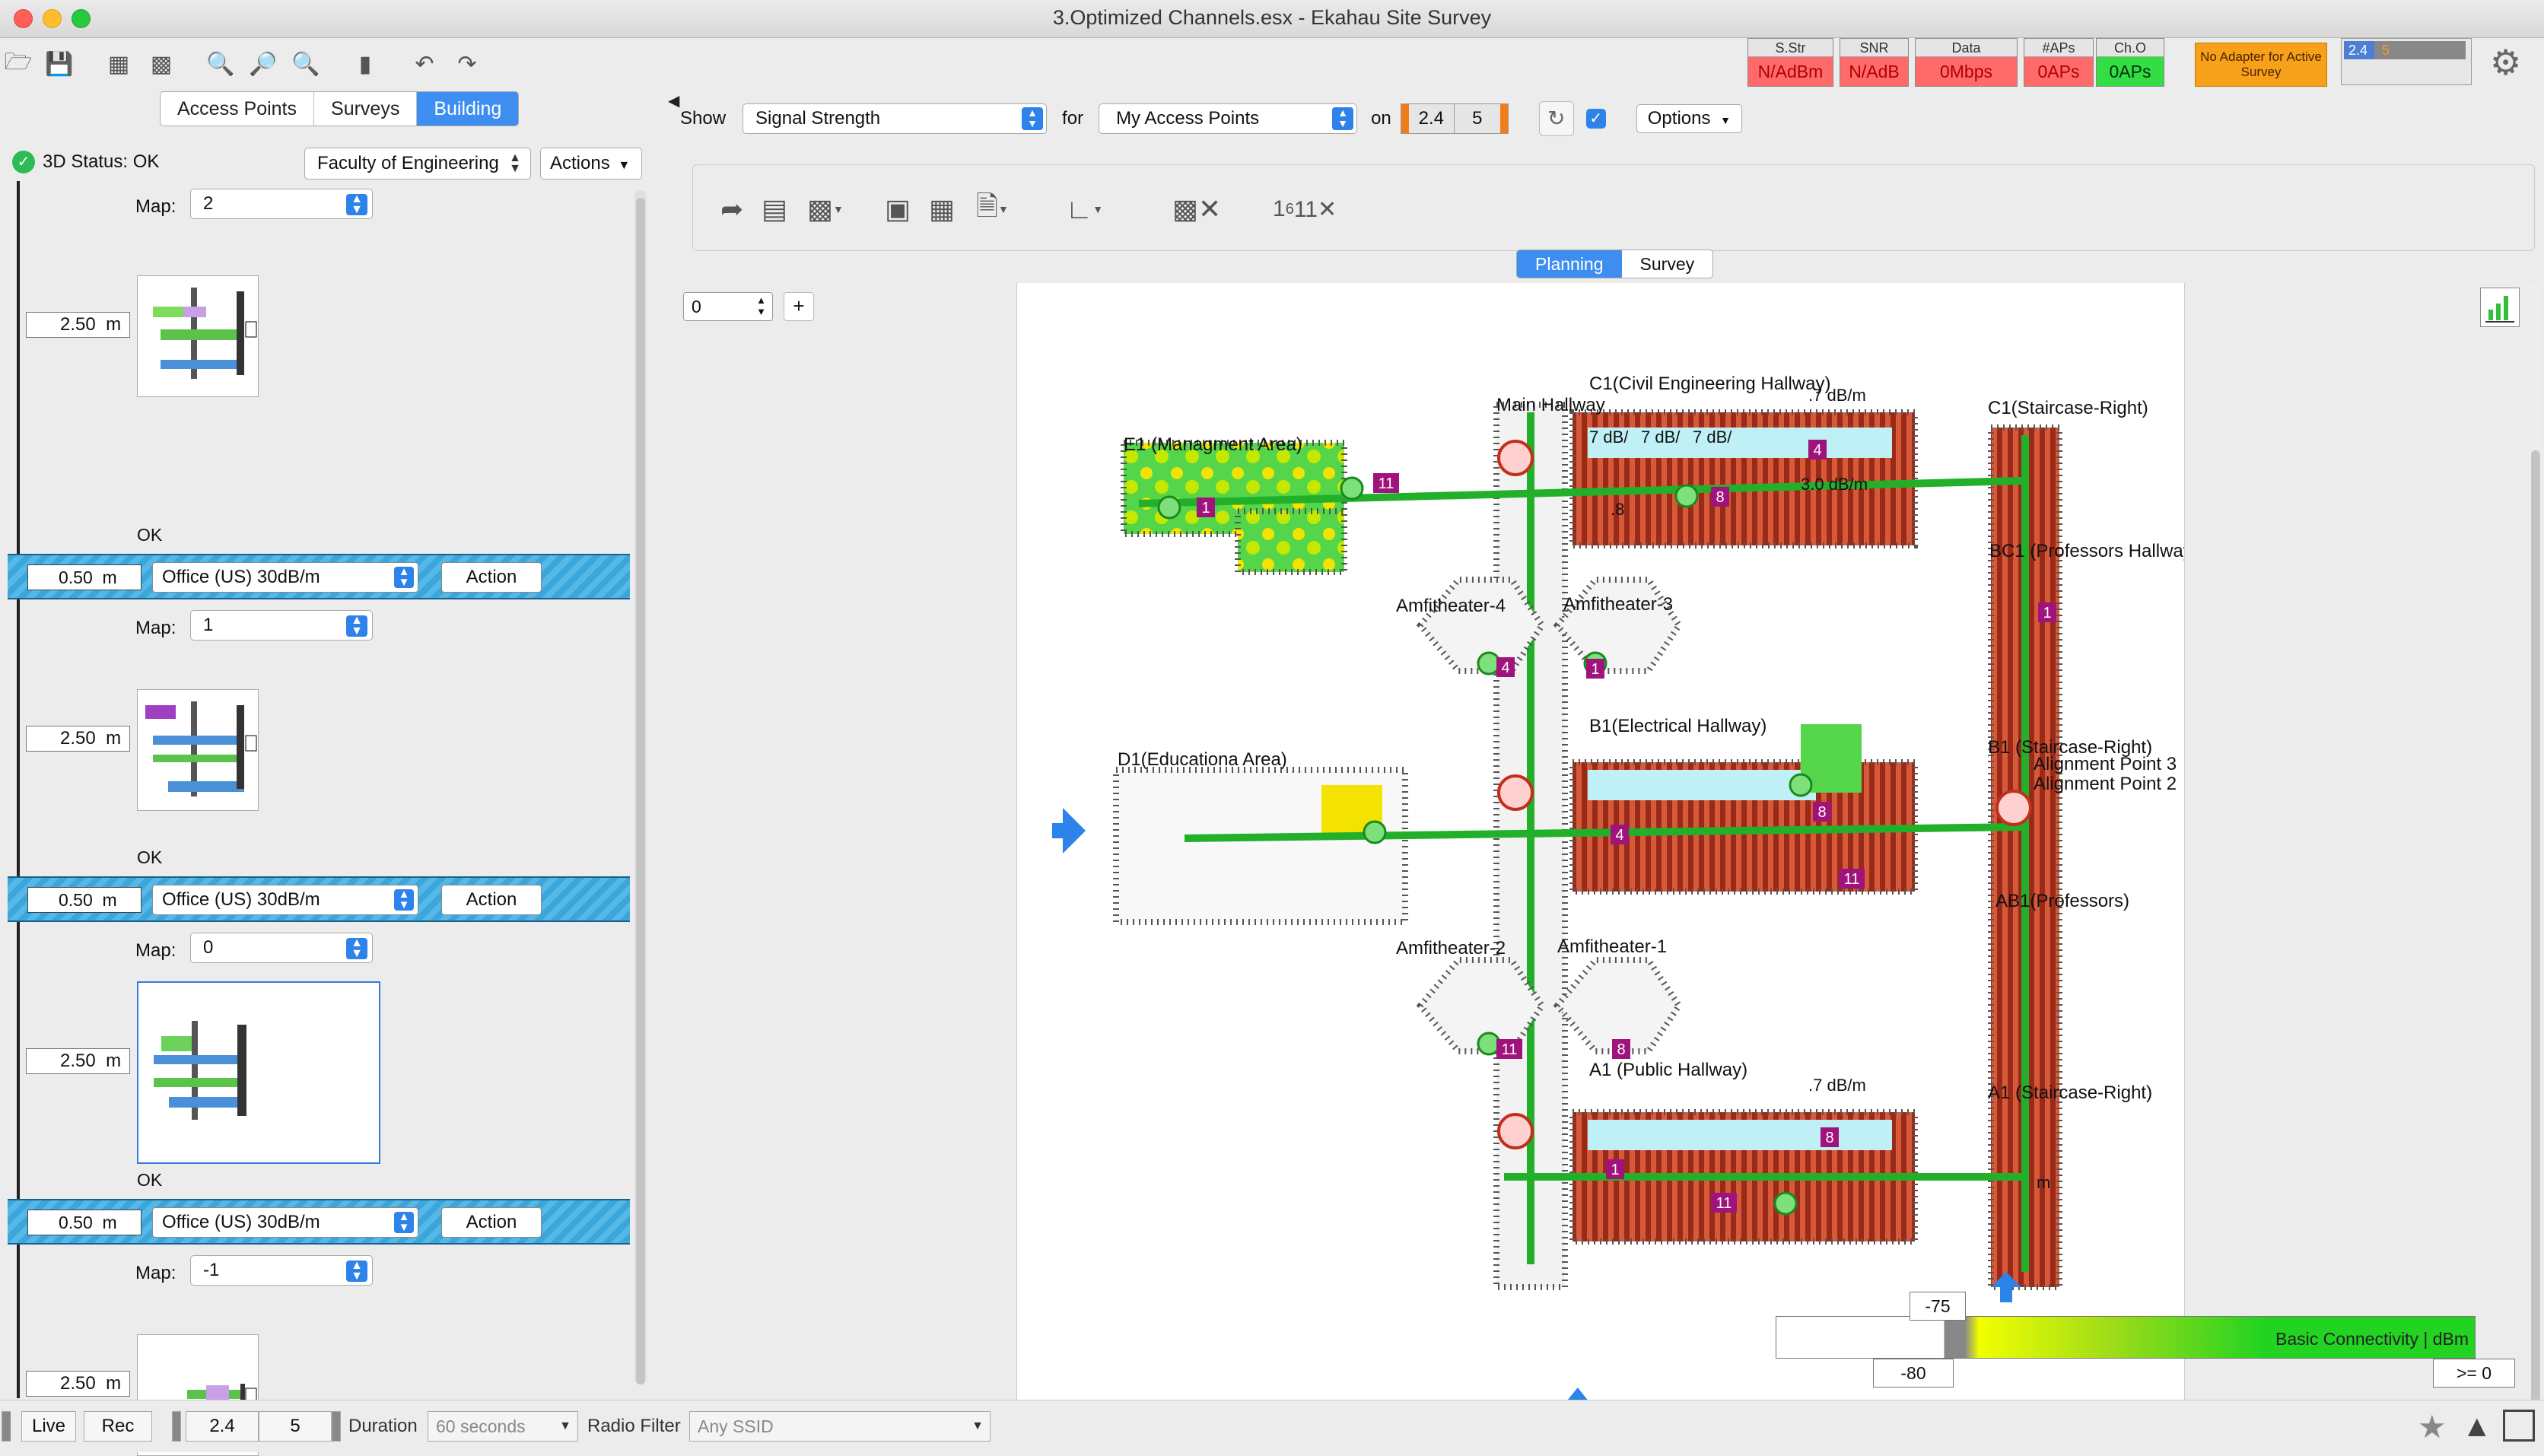  I want to click on canvas-scrollbar, so click(2536, 854).